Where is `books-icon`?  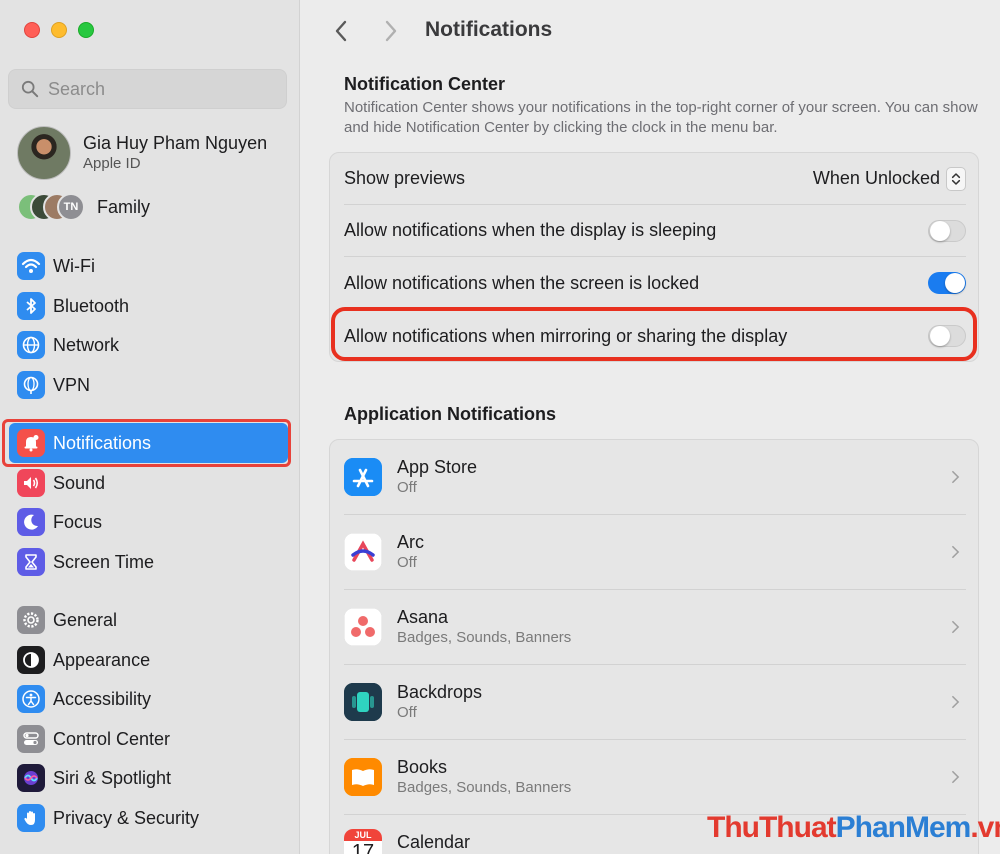 books-icon is located at coordinates (363, 777).